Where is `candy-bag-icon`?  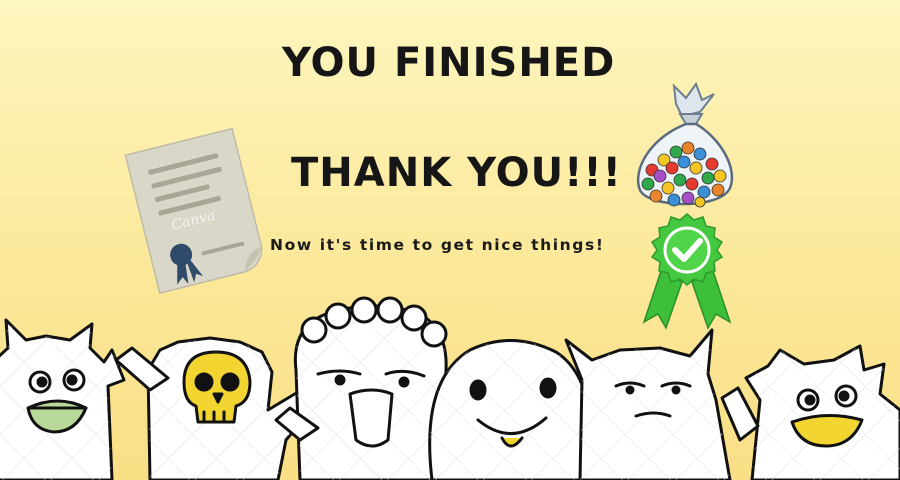
candy-bag-icon is located at coordinates (685, 144).